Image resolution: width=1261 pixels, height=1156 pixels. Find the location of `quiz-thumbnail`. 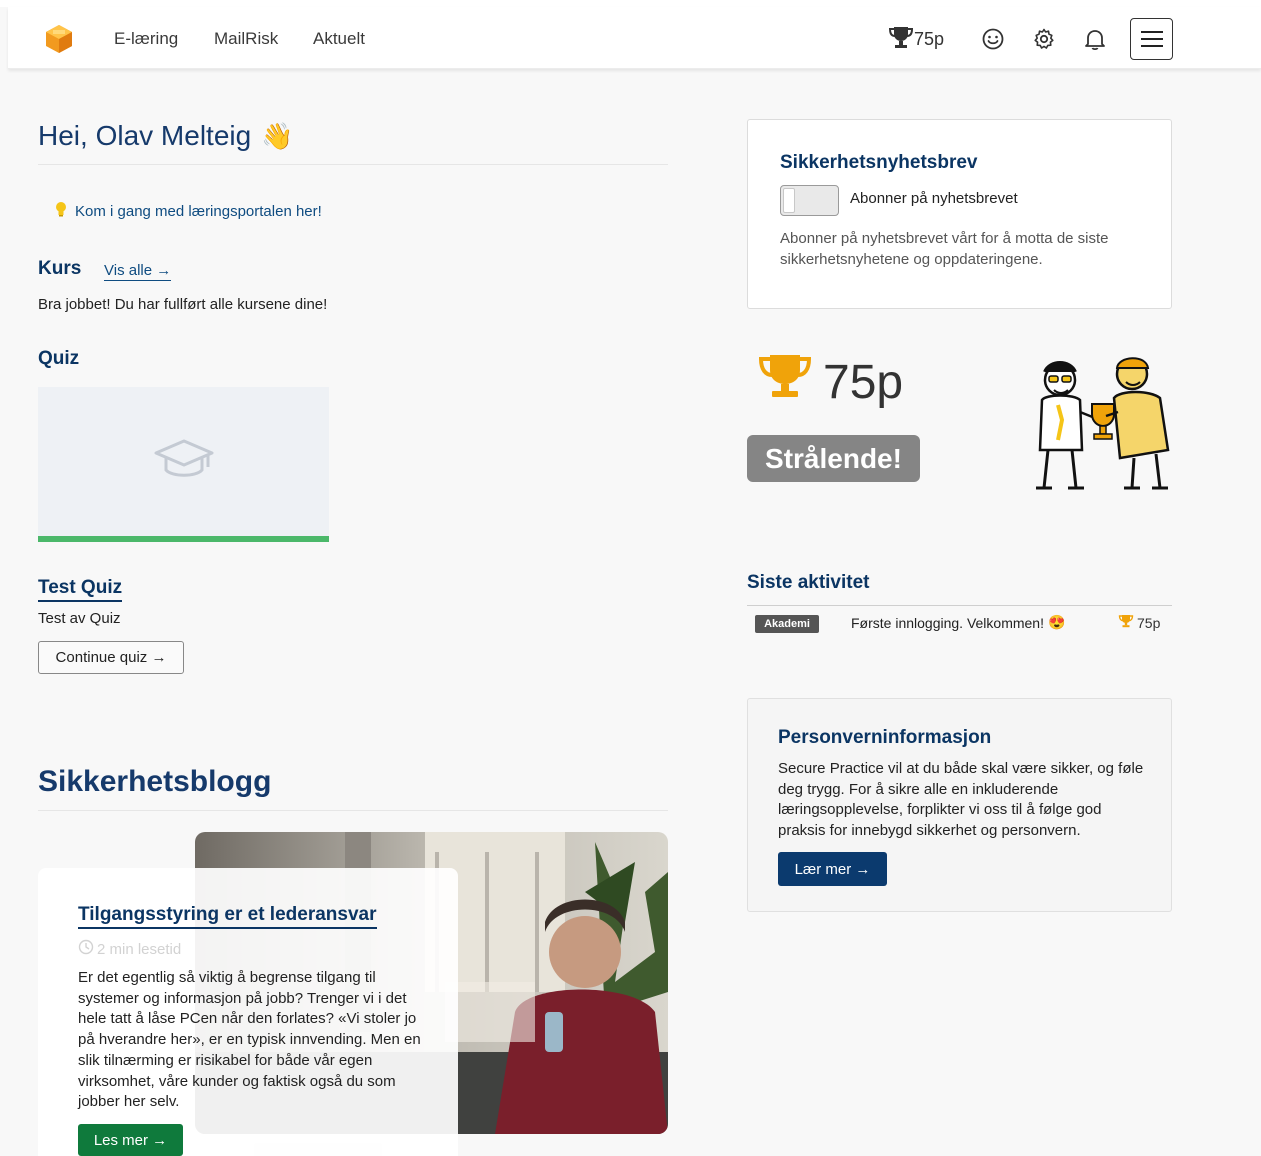

quiz-thumbnail is located at coordinates (183, 464).